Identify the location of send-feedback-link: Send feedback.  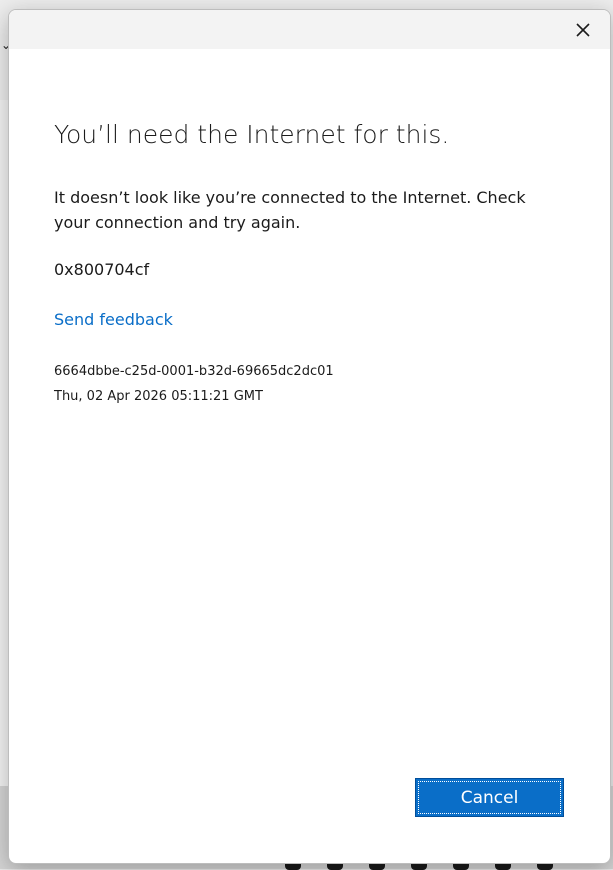
(113, 319).